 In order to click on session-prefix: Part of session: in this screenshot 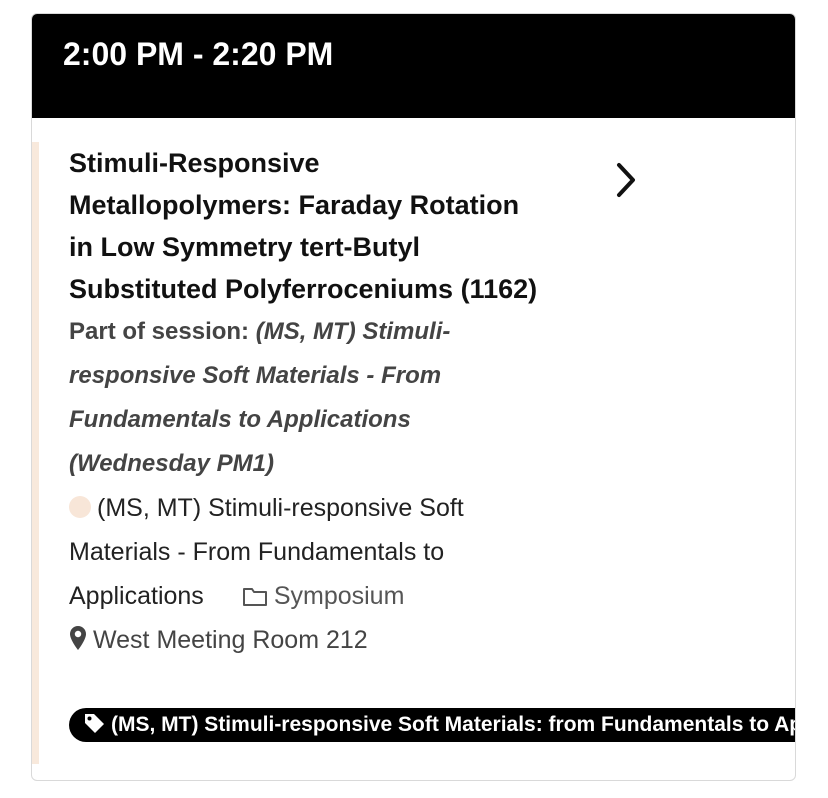, I will do `click(162, 331)`.